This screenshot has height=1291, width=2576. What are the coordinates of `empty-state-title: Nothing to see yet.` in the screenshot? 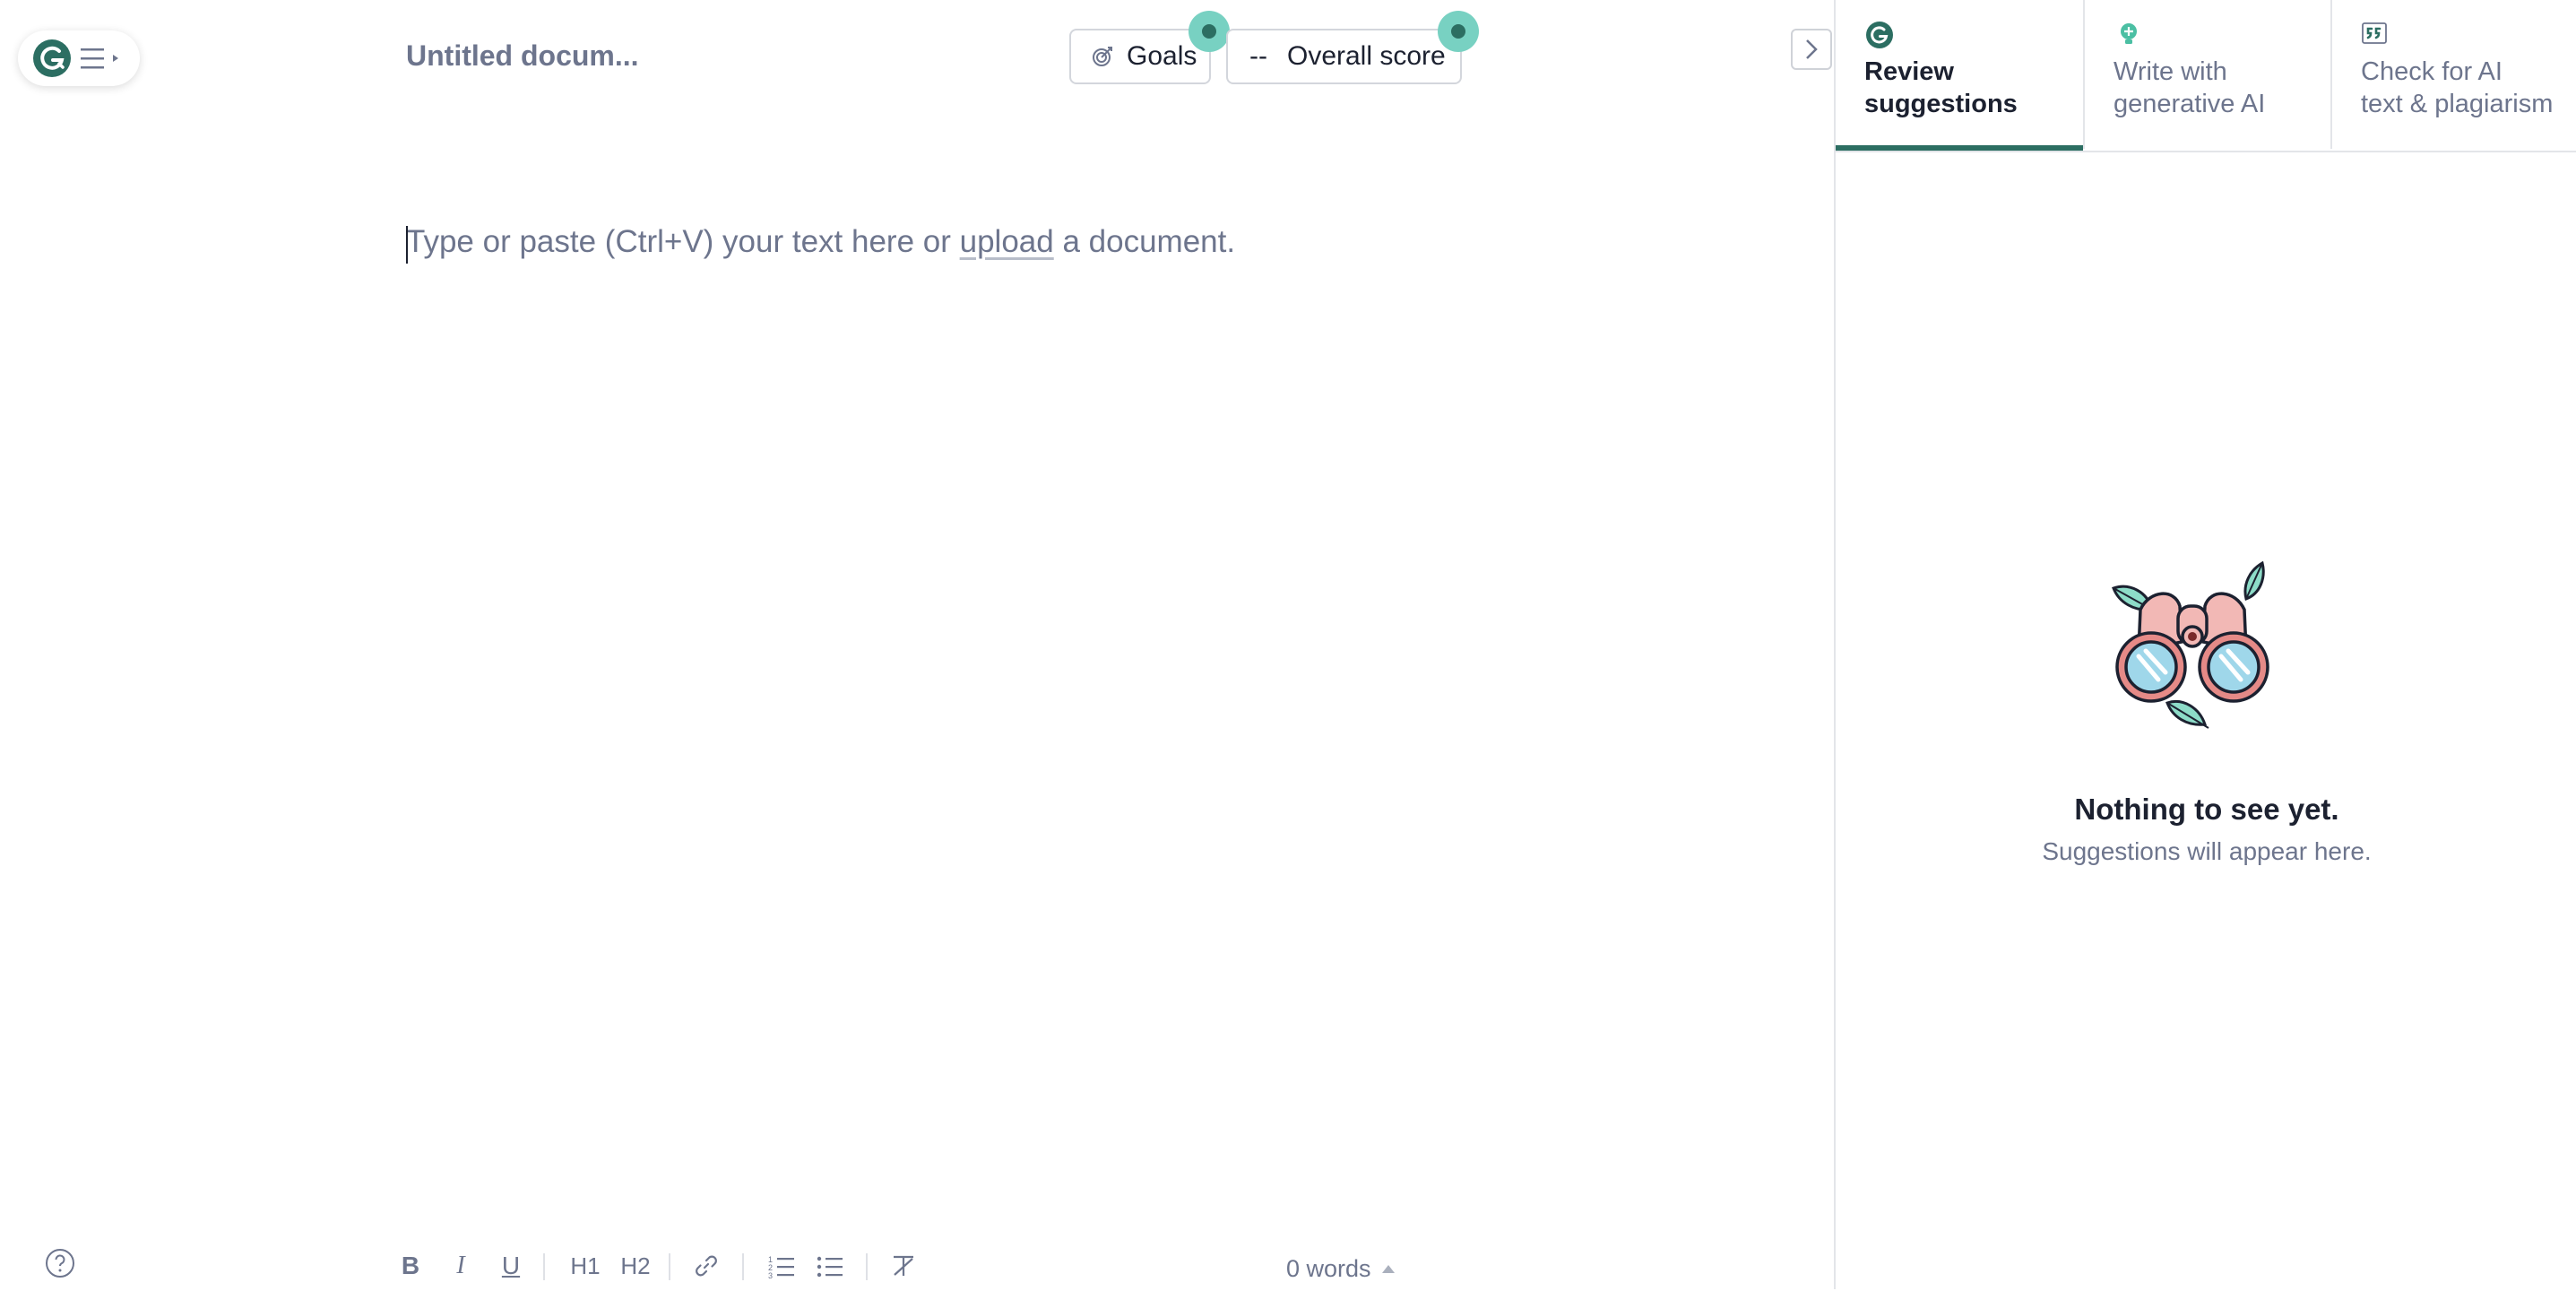 It's located at (2206, 810).